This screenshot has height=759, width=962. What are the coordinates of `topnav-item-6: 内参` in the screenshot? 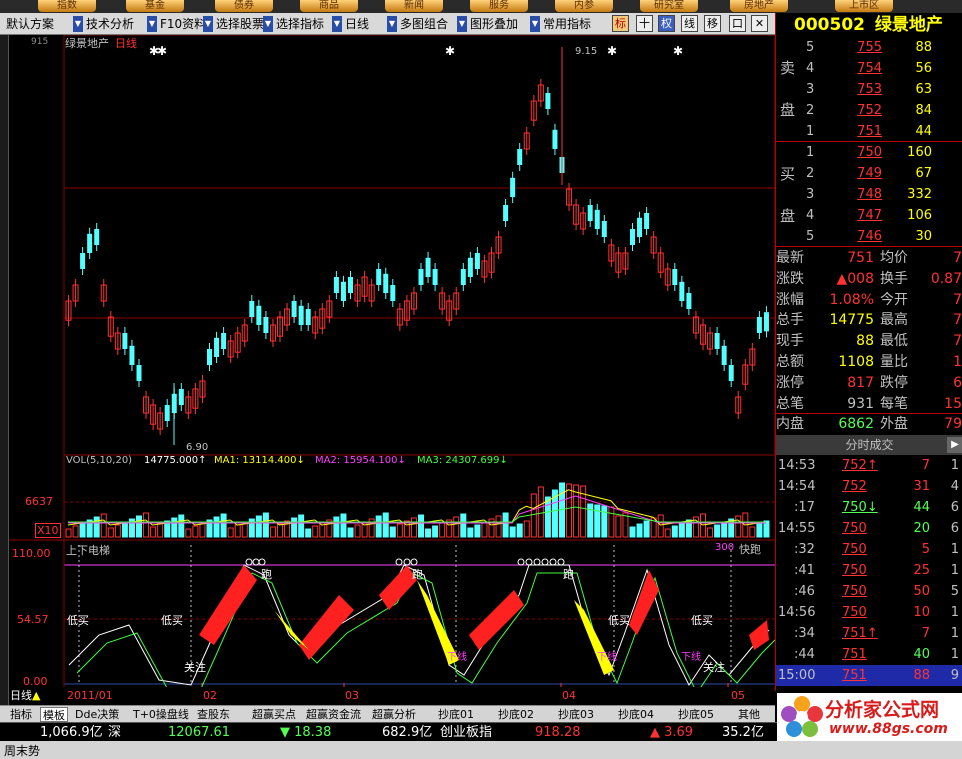 It's located at (584, 6).